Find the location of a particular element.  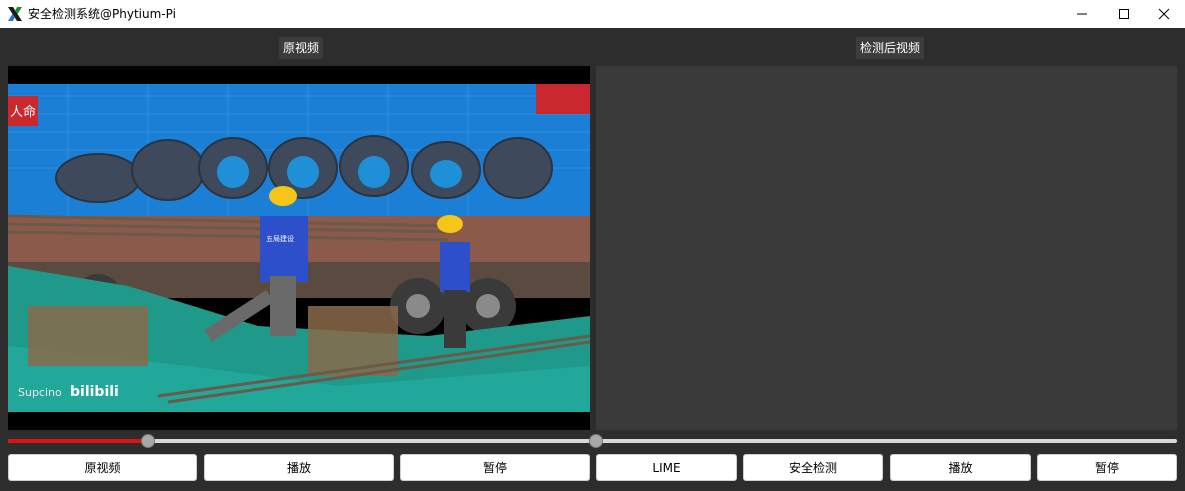

play-left-button: 播放 is located at coordinates (299, 467).